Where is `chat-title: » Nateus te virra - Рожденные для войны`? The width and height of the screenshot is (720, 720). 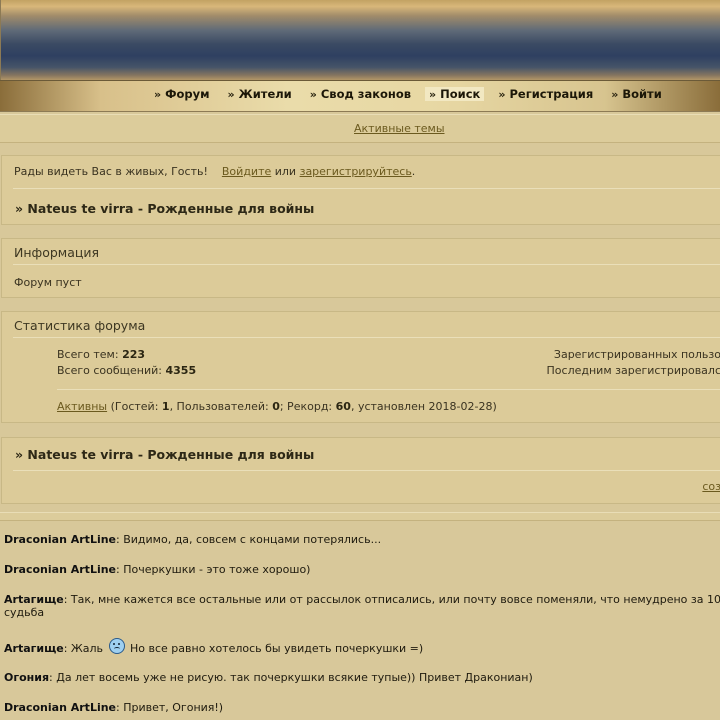
chat-title: » Nateus te virra - Рожденные для войны is located at coordinates (165, 454).